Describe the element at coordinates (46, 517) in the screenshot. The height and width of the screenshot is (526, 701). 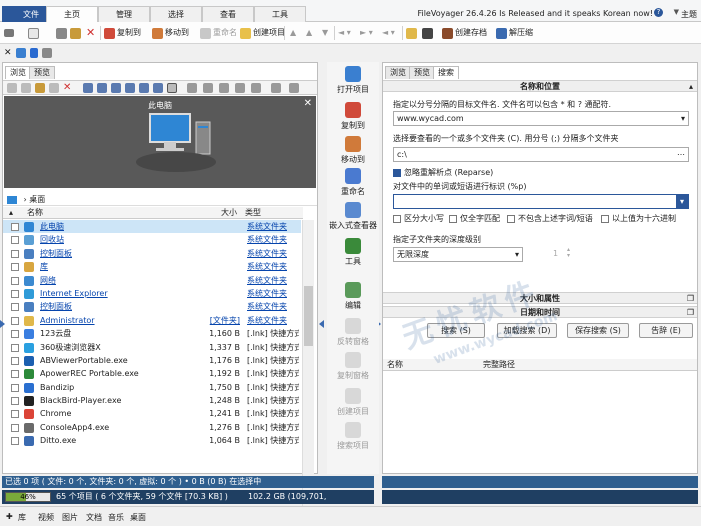
I see `library-item: 视频` at that location.